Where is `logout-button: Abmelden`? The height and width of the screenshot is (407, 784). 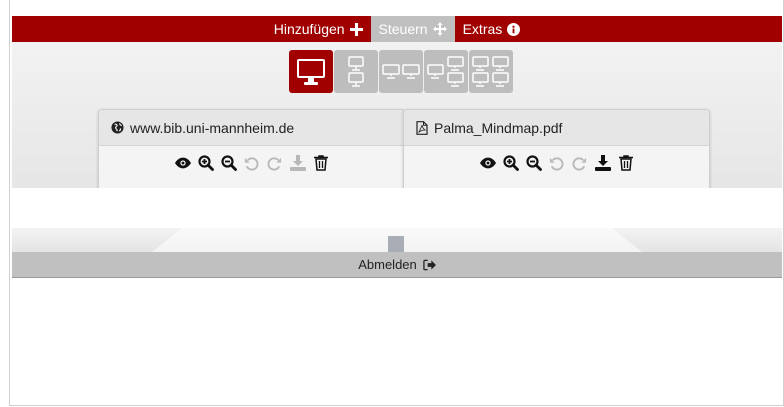 logout-button: Abmelden is located at coordinates (397, 264).